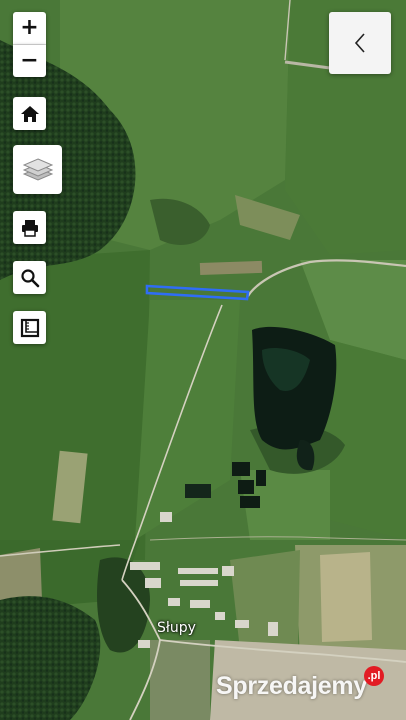 The image size is (406, 720). I want to click on watermark-suffix: .pl, so click(374, 676).